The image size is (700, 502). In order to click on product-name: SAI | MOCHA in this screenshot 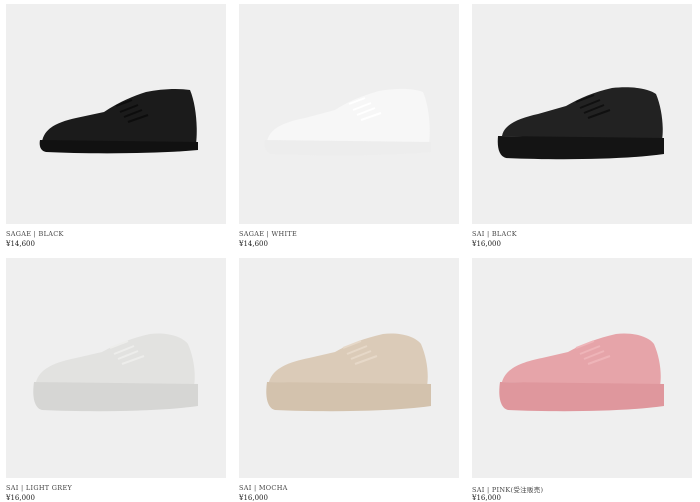, I will do `click(263, 488)`.